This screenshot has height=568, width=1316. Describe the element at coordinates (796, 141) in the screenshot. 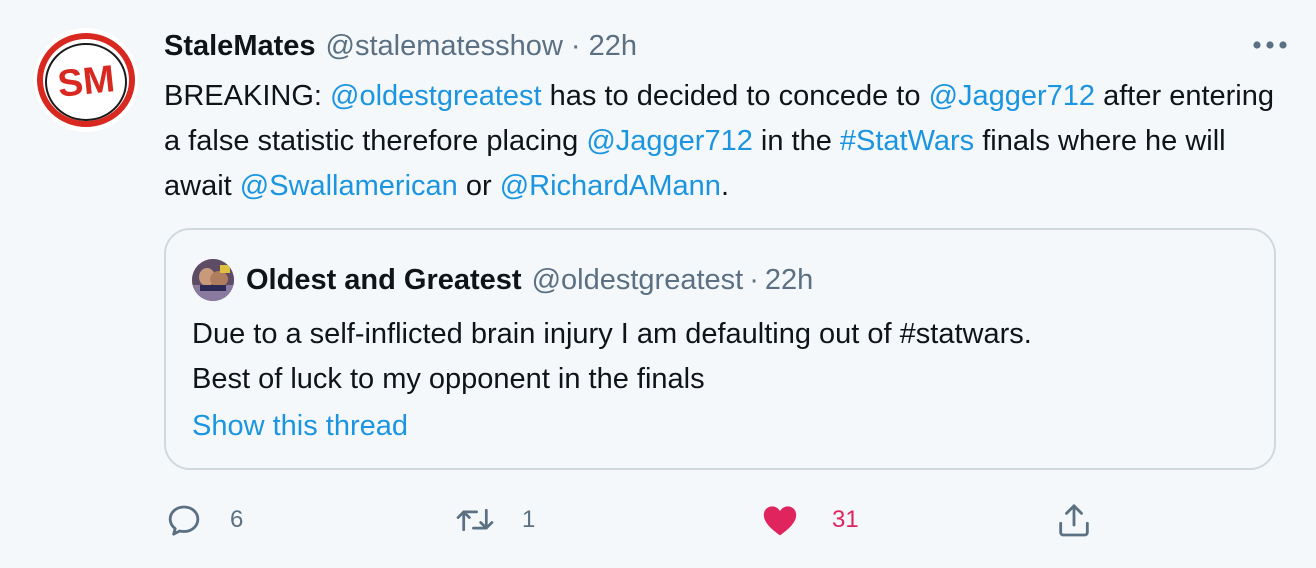

I see `text-segment: in the` at that location.